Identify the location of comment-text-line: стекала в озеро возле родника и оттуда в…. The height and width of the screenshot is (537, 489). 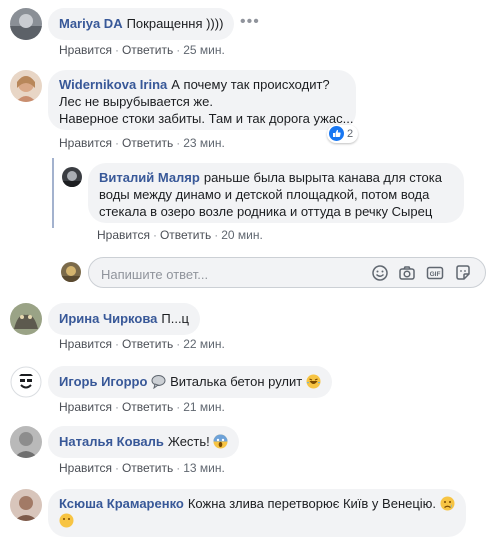
(266, 211).